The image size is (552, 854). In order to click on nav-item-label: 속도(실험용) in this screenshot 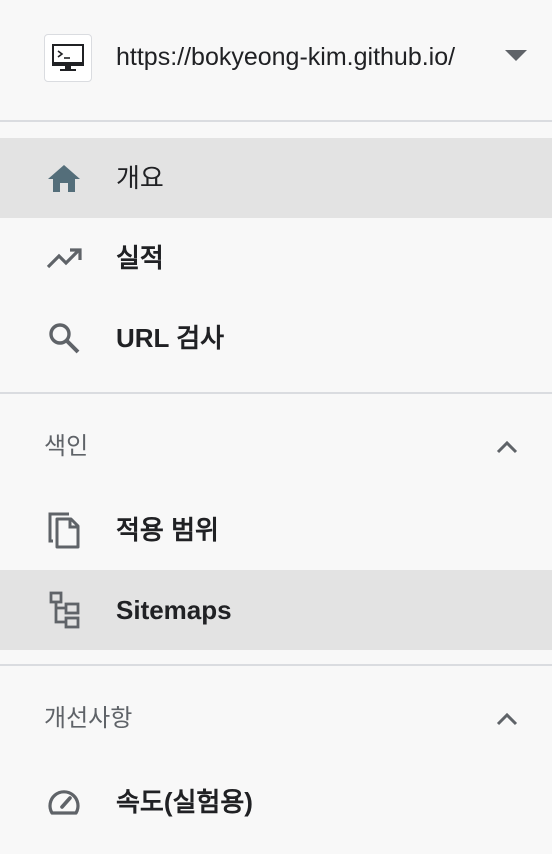, I will do `click(184, 802)`.